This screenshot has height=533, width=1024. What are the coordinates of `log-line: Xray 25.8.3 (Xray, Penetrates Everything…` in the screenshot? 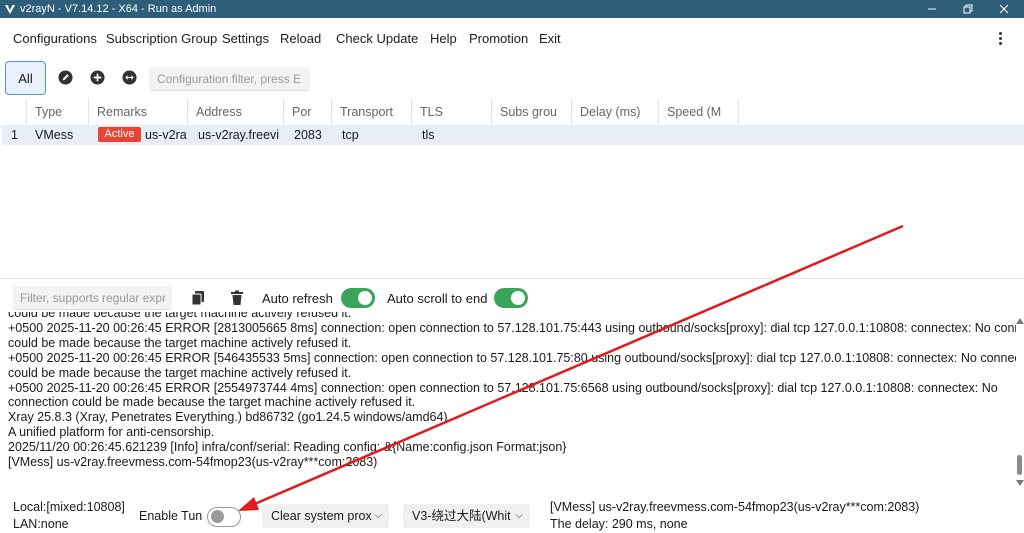 It's located at (228, 417).